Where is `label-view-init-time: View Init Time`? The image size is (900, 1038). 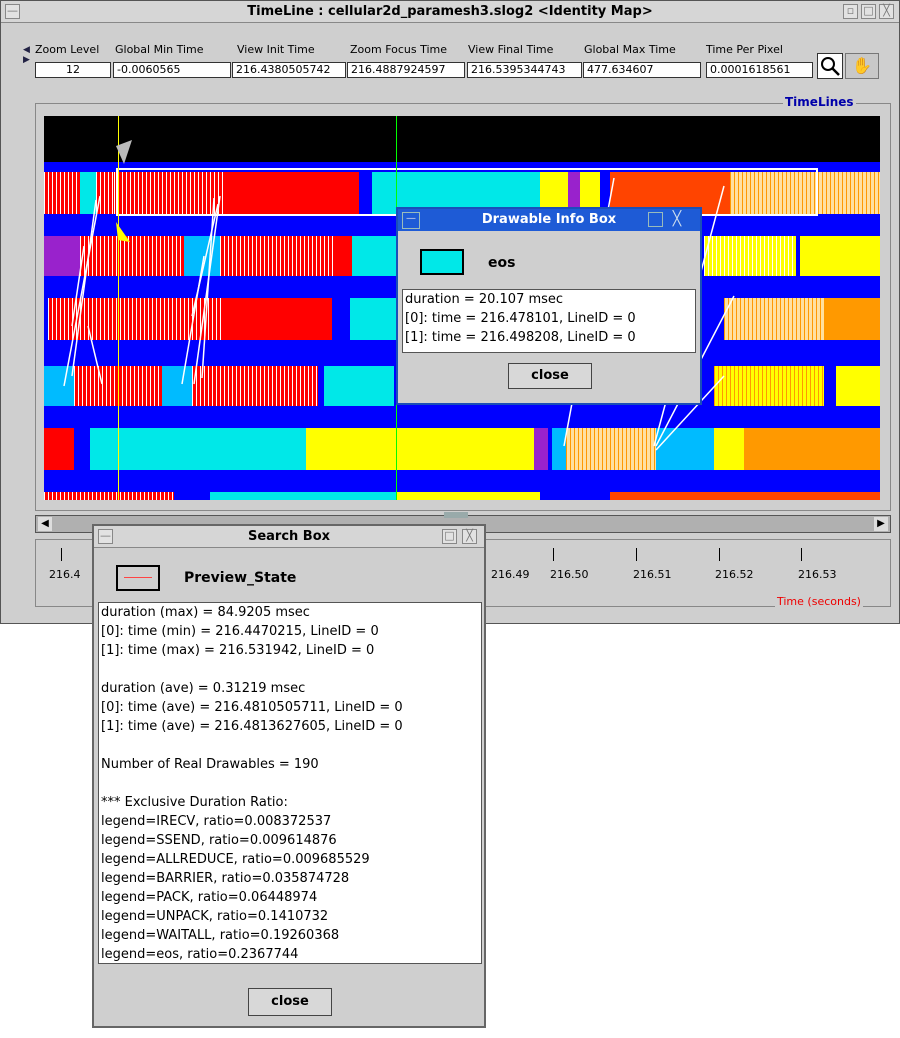
label-view-init-time: View Init Time is located at coordinates (276, 49).